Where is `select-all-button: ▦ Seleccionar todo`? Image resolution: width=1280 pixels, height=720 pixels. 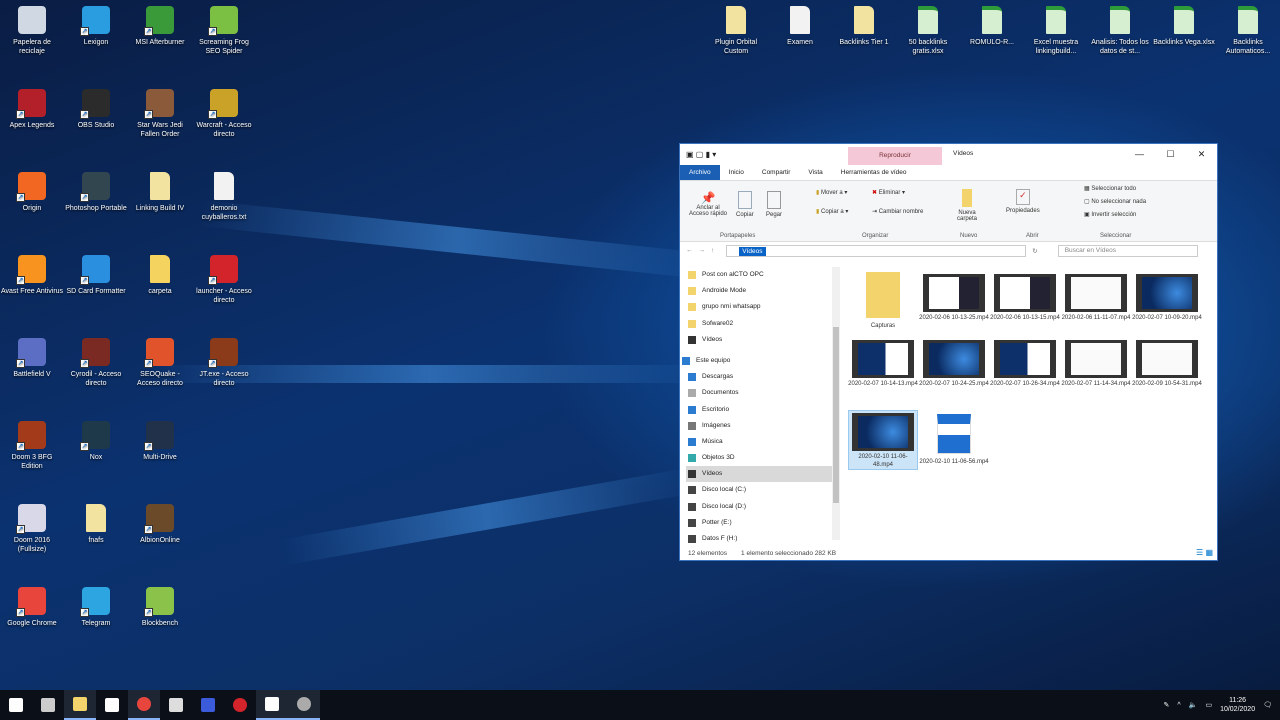 select-all-button: ▦ Seleccionar todo is located at coordinates (1110, 188).